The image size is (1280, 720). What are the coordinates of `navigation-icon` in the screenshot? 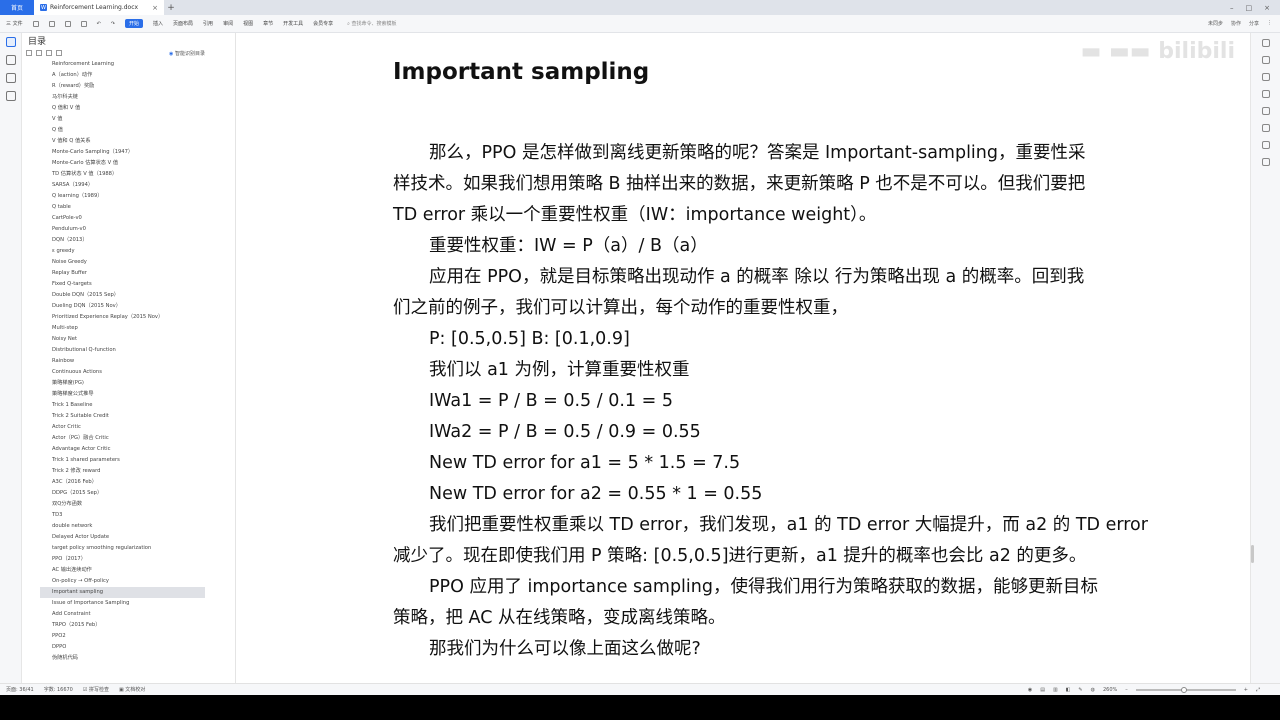 It's located at (10, 60).